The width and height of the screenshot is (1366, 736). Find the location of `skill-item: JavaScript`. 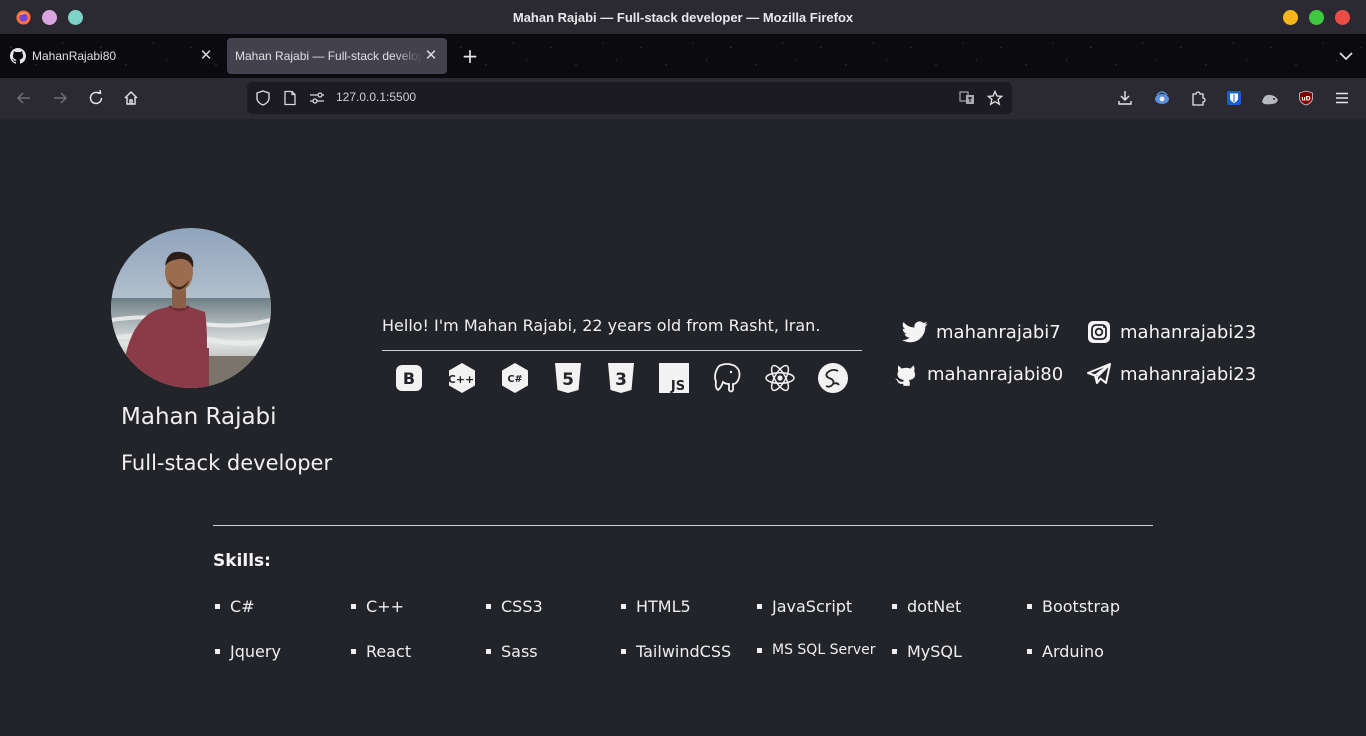

skill-item: JavaScript is located at coordinates (804, 606).